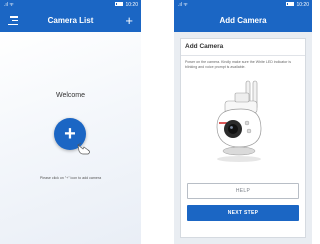 This screenshot has width=320, height=244. What do you see at coordinates (83, 148) in the screenshot?
I see `pointing-hand-icon` at bounding box center [83, 148].